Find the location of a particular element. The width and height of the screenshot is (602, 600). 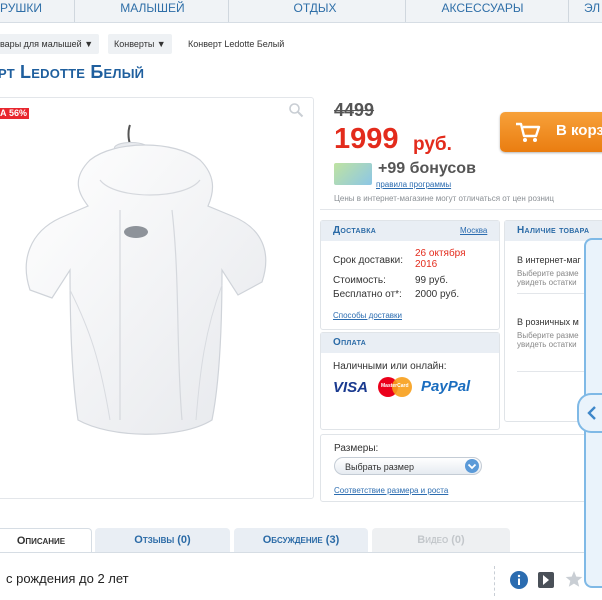

info-icon is located at coordinates (519, 580).